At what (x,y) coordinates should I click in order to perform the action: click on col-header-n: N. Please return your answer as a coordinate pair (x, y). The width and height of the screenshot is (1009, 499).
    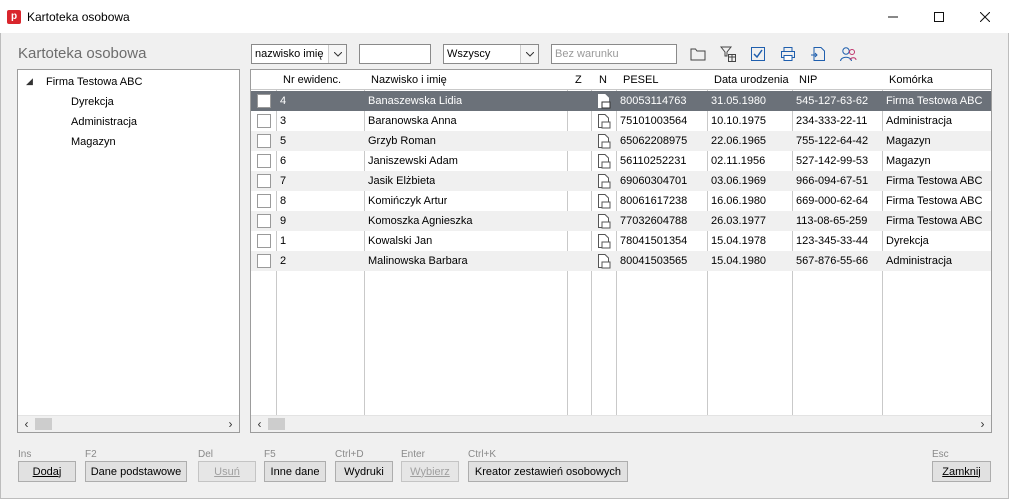
    Looking at the image, I should click on (603, 80).